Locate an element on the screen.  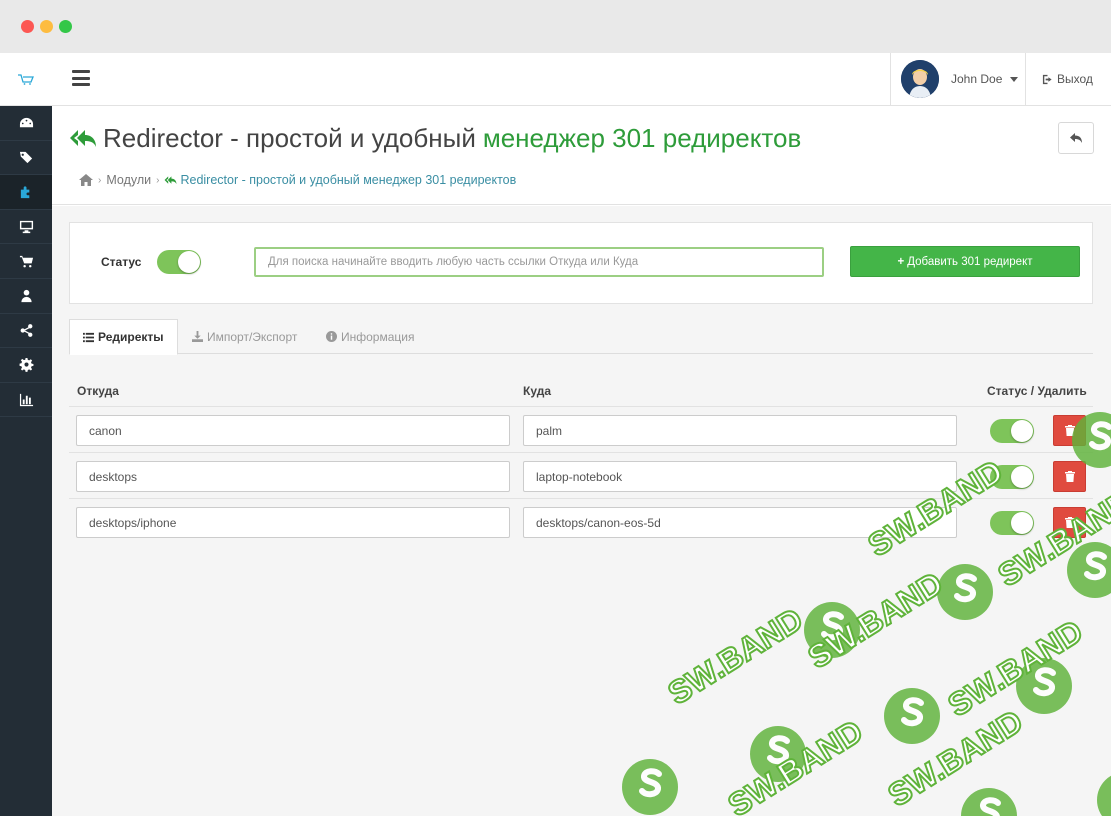
sidebar-item-system is located at coordinates (26, 365).